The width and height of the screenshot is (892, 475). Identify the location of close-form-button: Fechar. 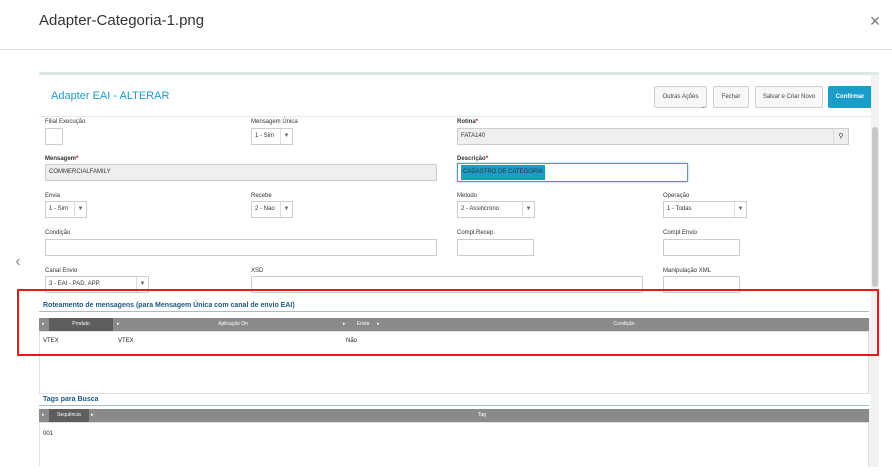
(731, 97).